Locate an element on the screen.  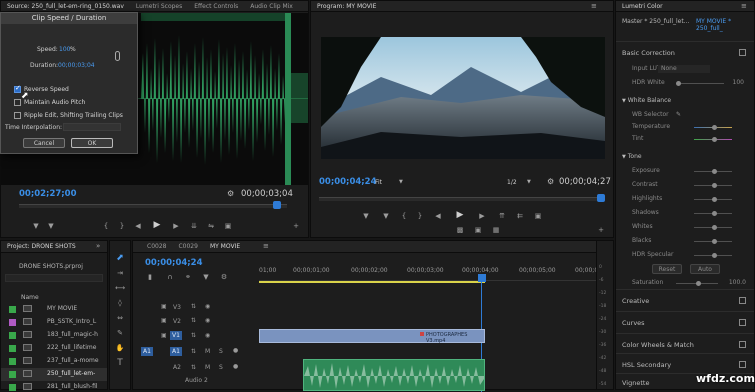
exposure-slider is located at coordinates (713, 171).